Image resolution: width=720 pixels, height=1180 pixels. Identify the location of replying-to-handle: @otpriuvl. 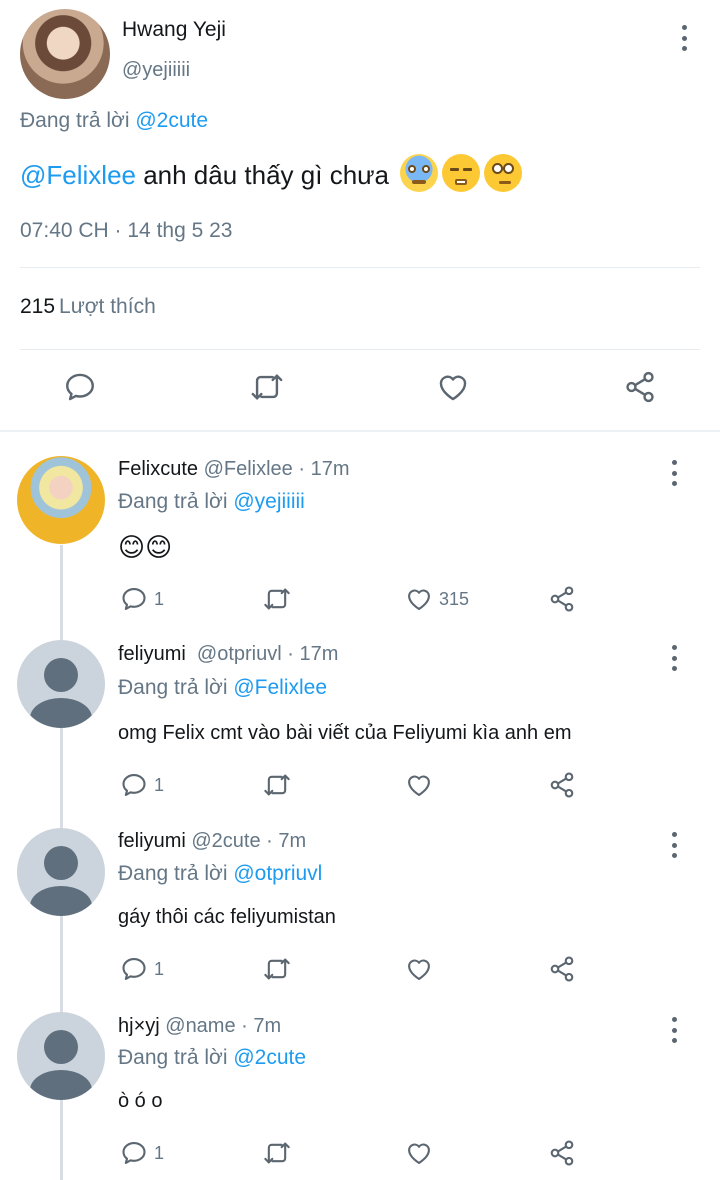
(277, 873).